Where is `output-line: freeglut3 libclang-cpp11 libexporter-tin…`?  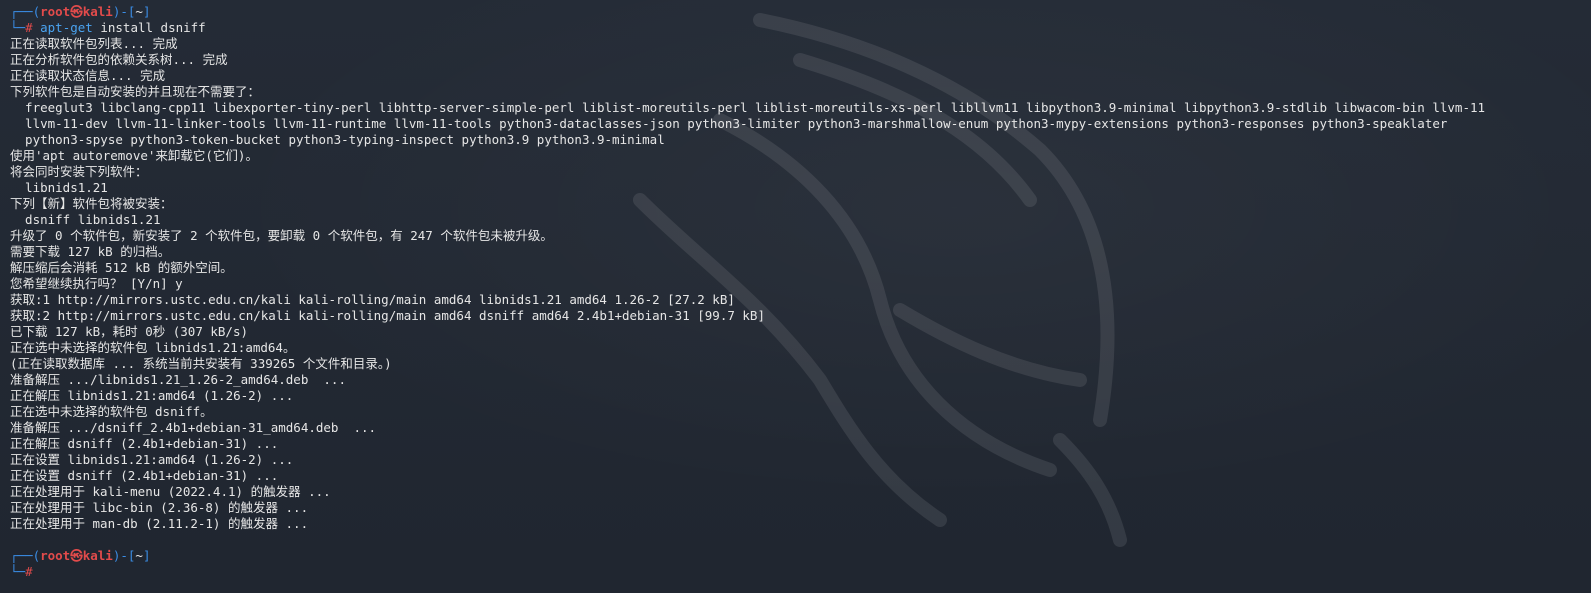 output-line: freeglut3 libclang-cpp11 libexporter-tin… is located at coordinates (748, 107).